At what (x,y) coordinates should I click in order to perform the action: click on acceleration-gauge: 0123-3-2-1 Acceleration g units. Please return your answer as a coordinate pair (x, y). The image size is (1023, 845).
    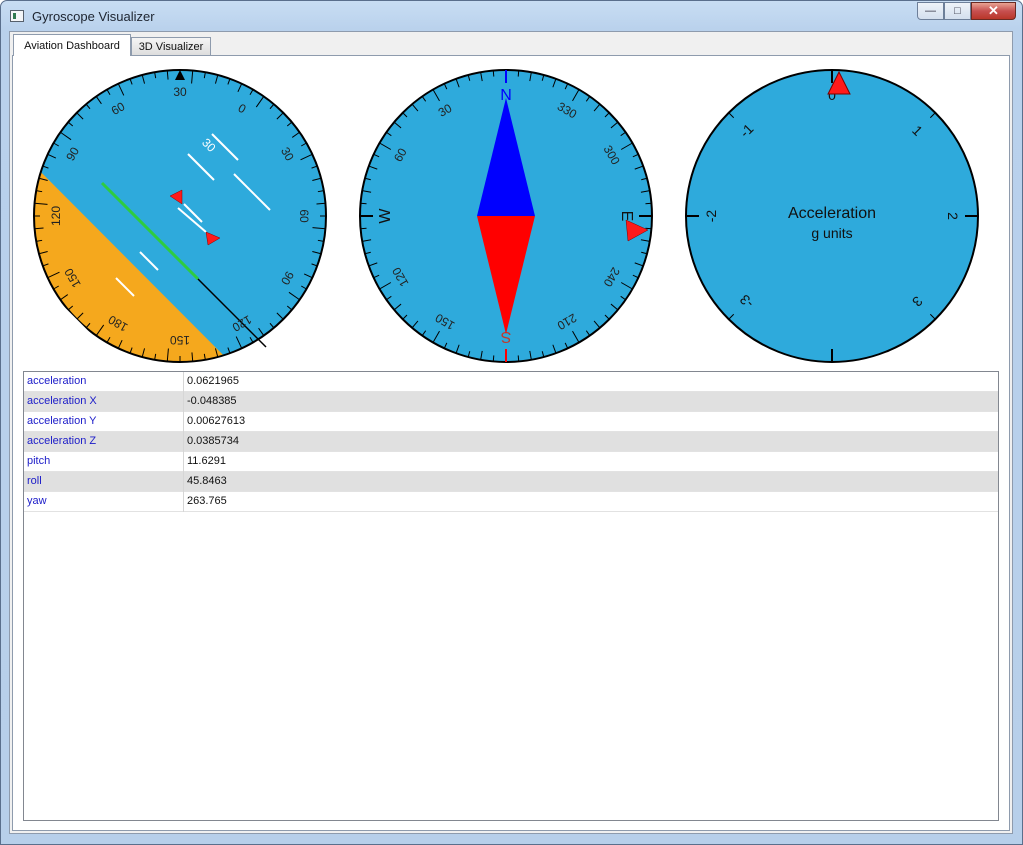
    Looking at the image, I should click on (832, 216).